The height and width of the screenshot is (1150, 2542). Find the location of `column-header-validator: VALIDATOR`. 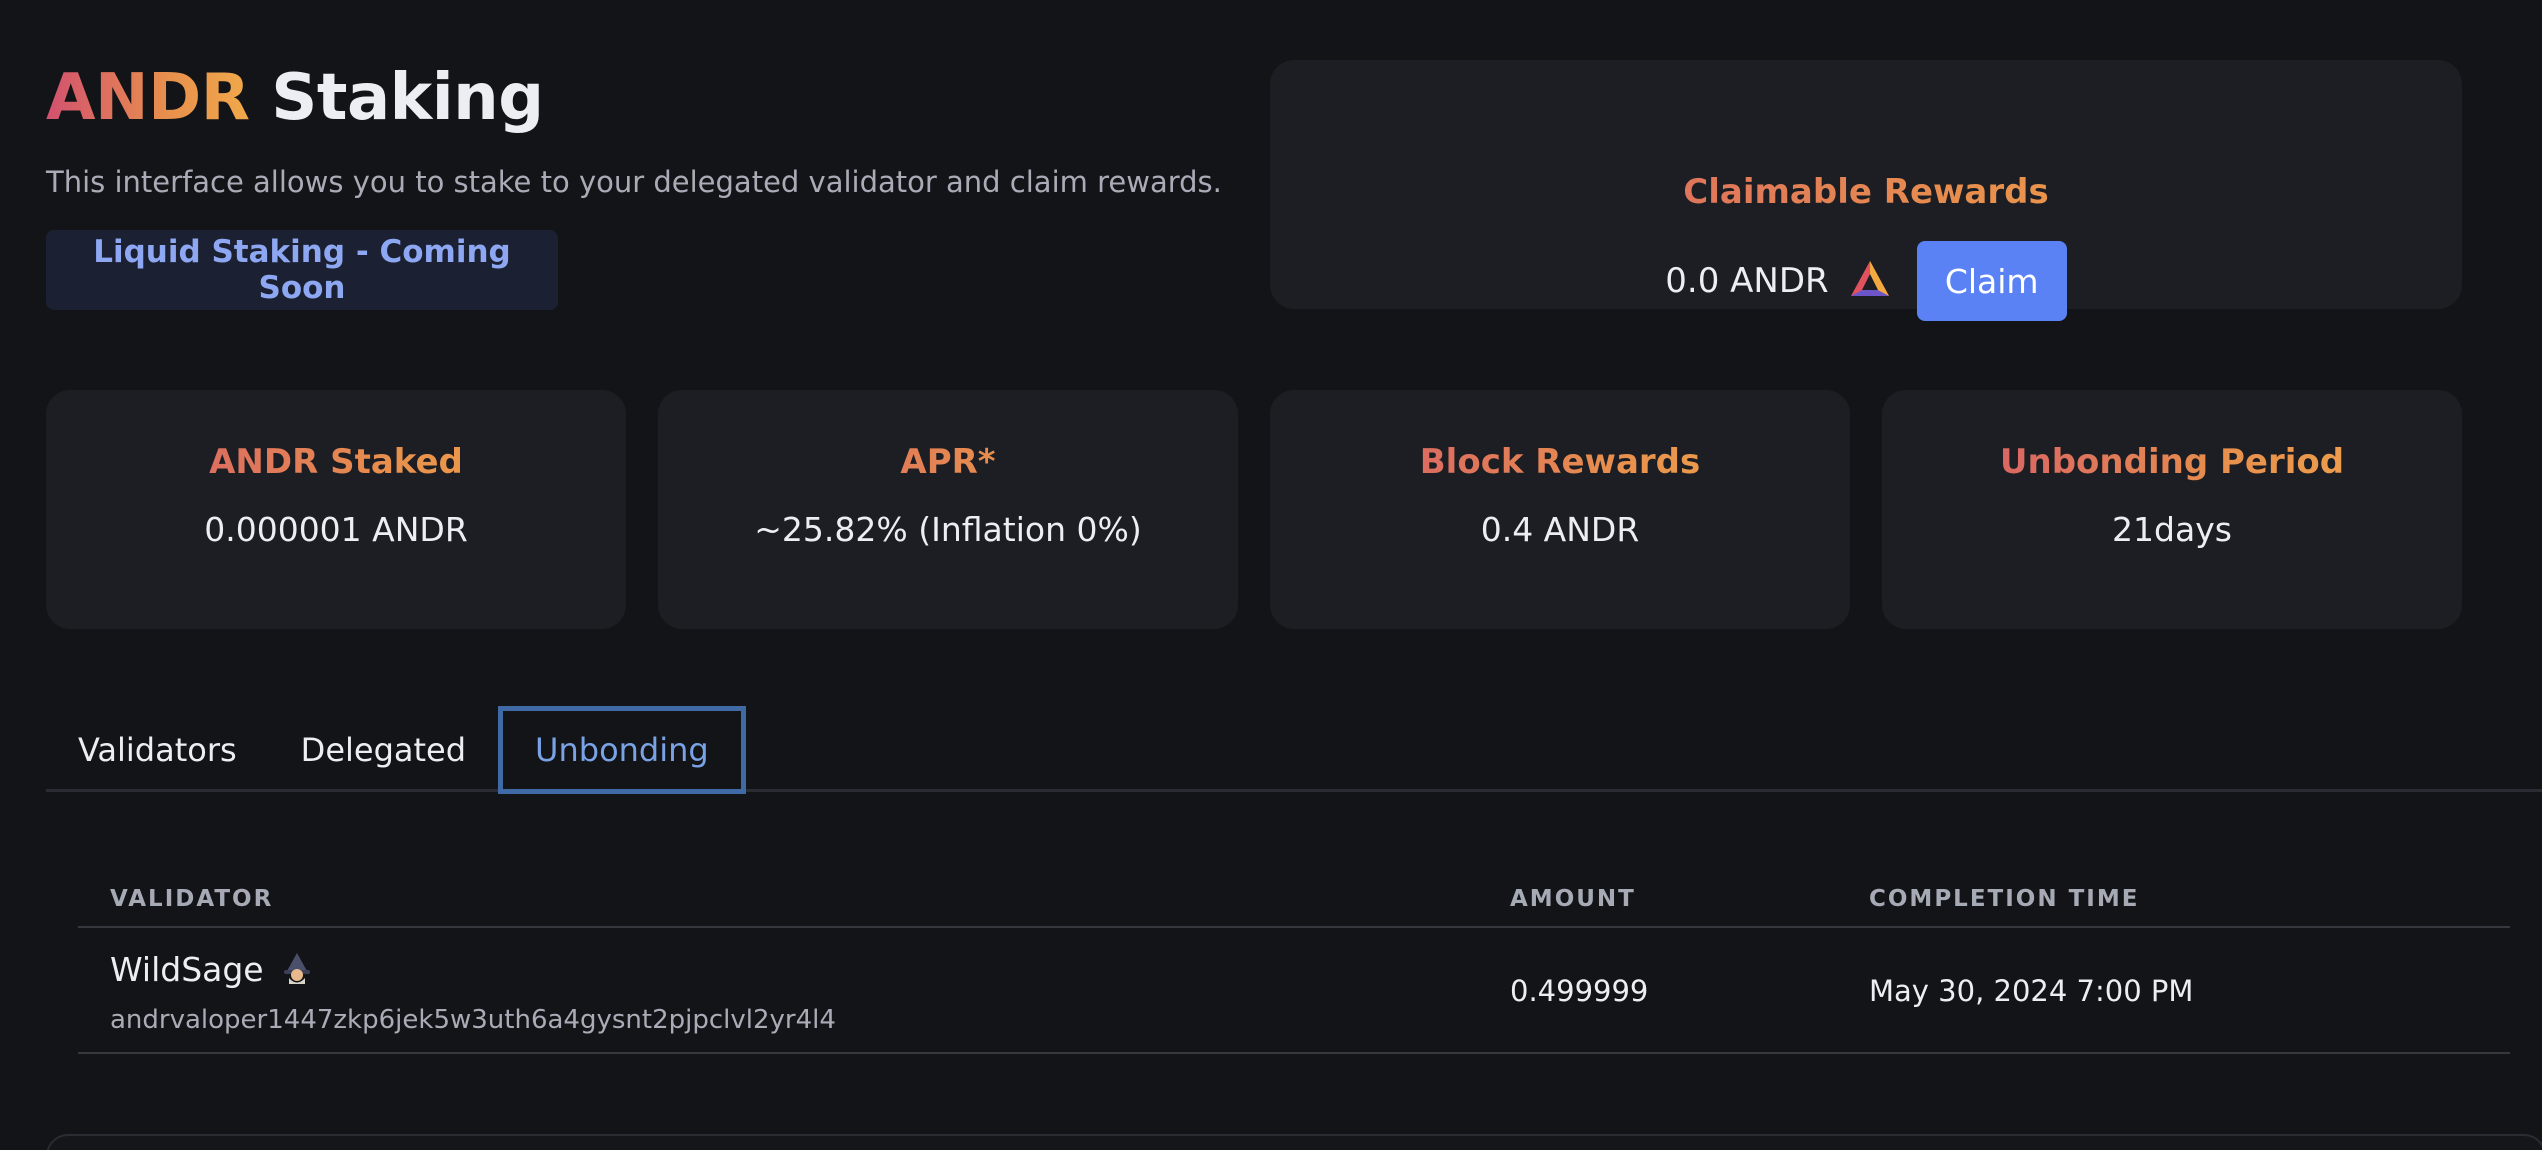

column-header-validator: VALIDATOR is located at coordinates (192, 899).